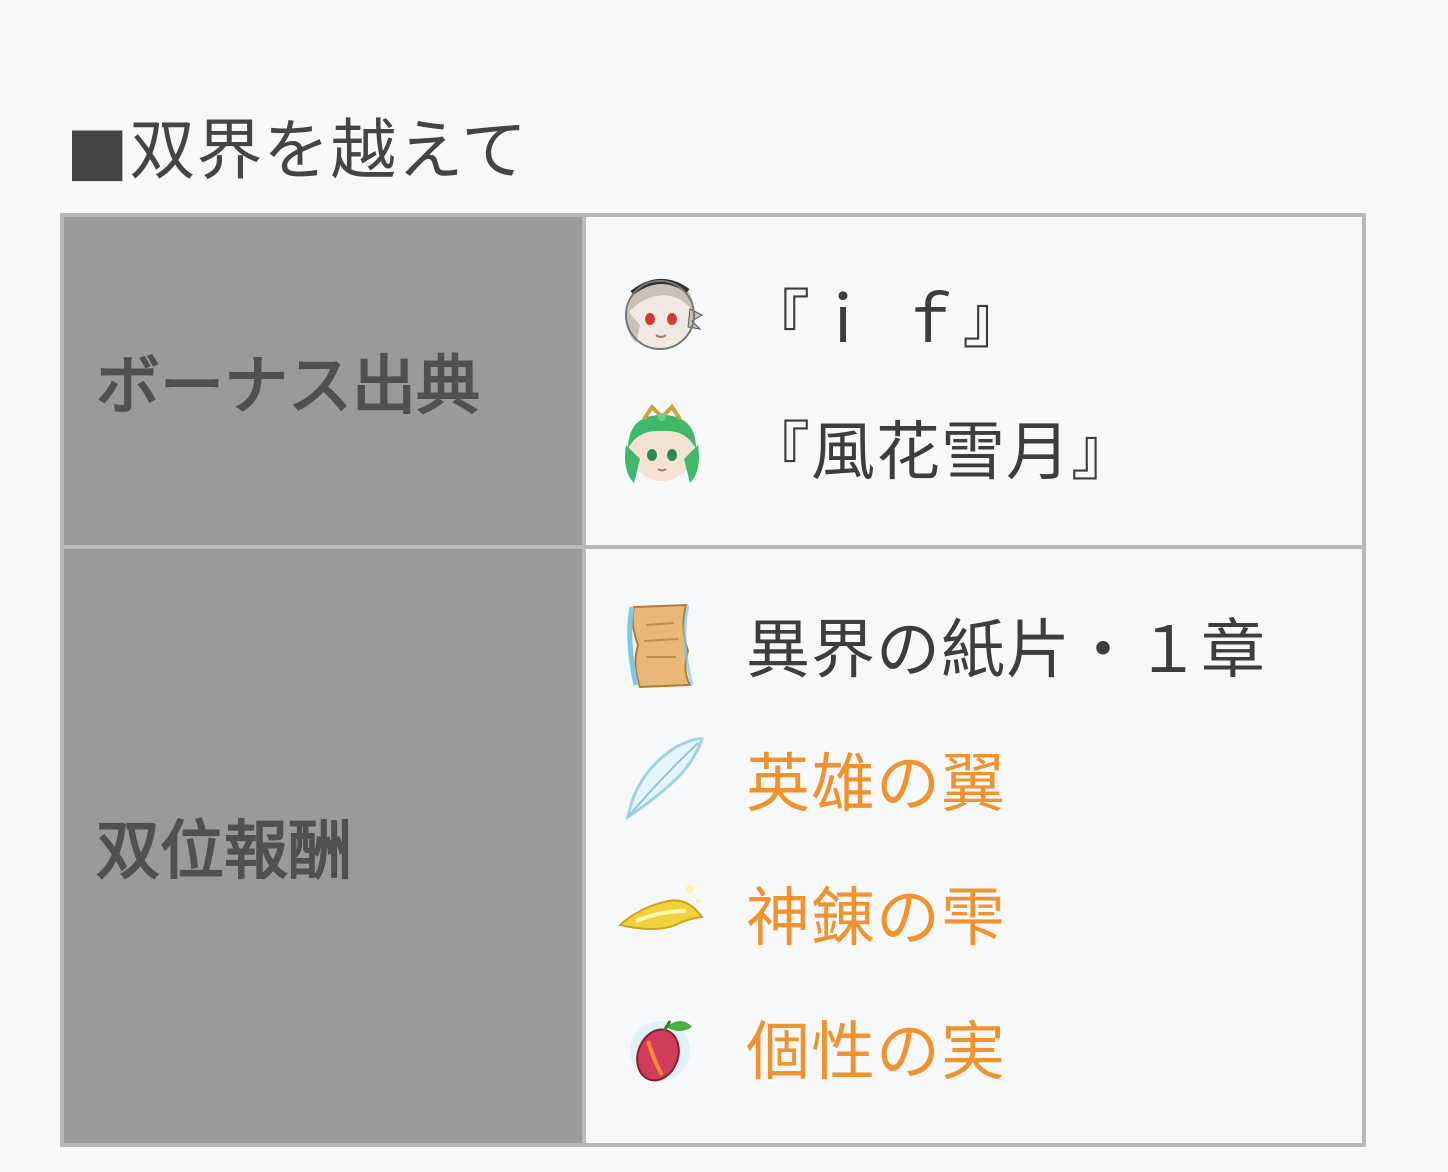 This screenshot has height=1172, width=1448. What do you see at coordinates (662, 645) in the screenshot?
I see `parchment-scroll-icon` at bounding box center [662, 645].